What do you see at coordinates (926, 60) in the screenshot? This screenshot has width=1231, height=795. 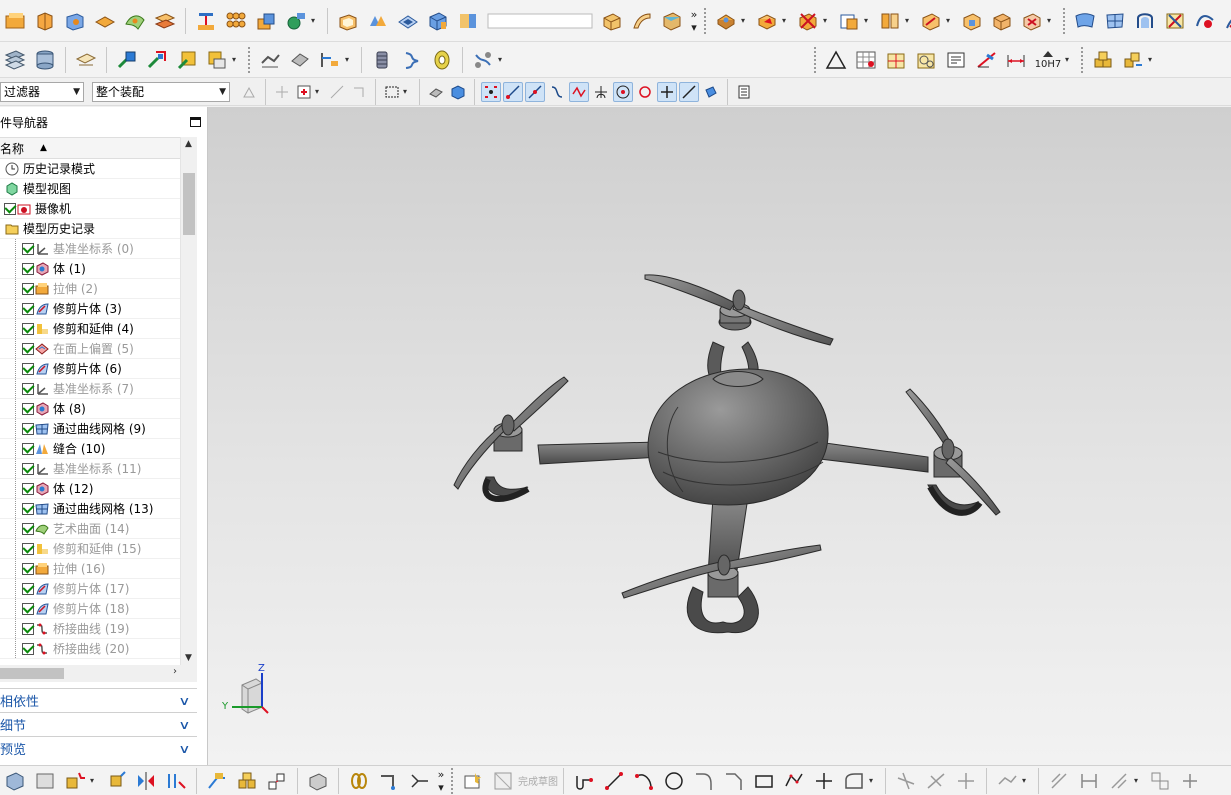 I see `detail-view-icon` at bounding box center [926, 60].